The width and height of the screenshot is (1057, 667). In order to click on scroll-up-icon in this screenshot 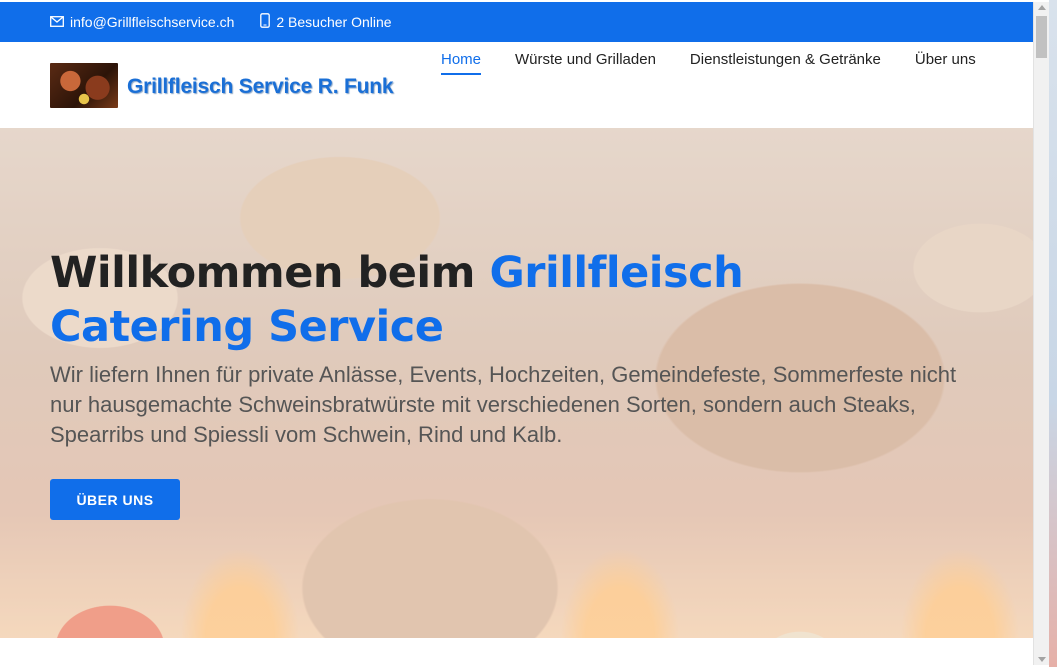, I will do `click(1042, 7)`.